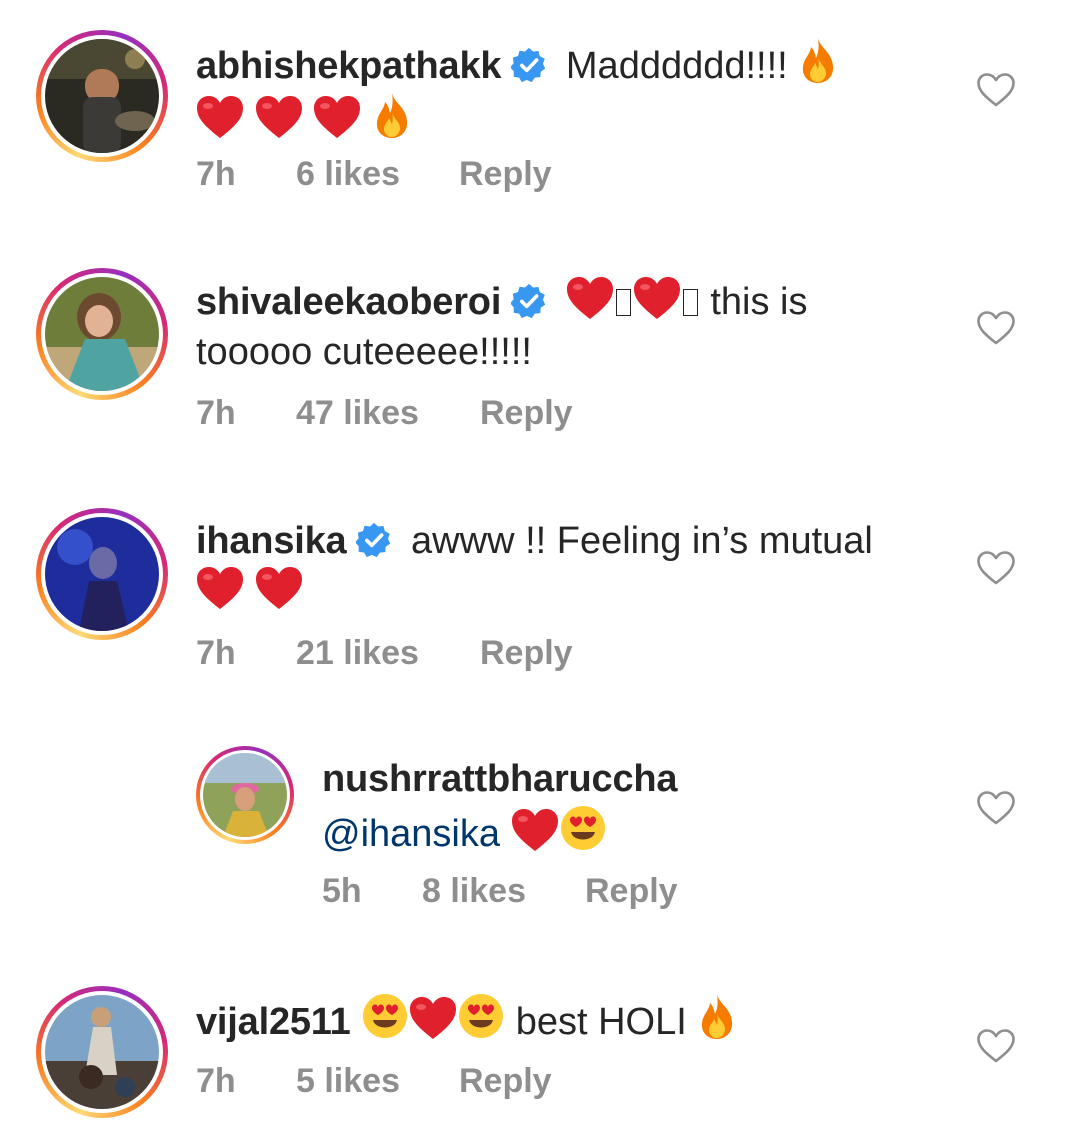 The height and width of the screenshot is (1133, 1080). I want to click on comment-likes: 47 likes, so click(388, 413).